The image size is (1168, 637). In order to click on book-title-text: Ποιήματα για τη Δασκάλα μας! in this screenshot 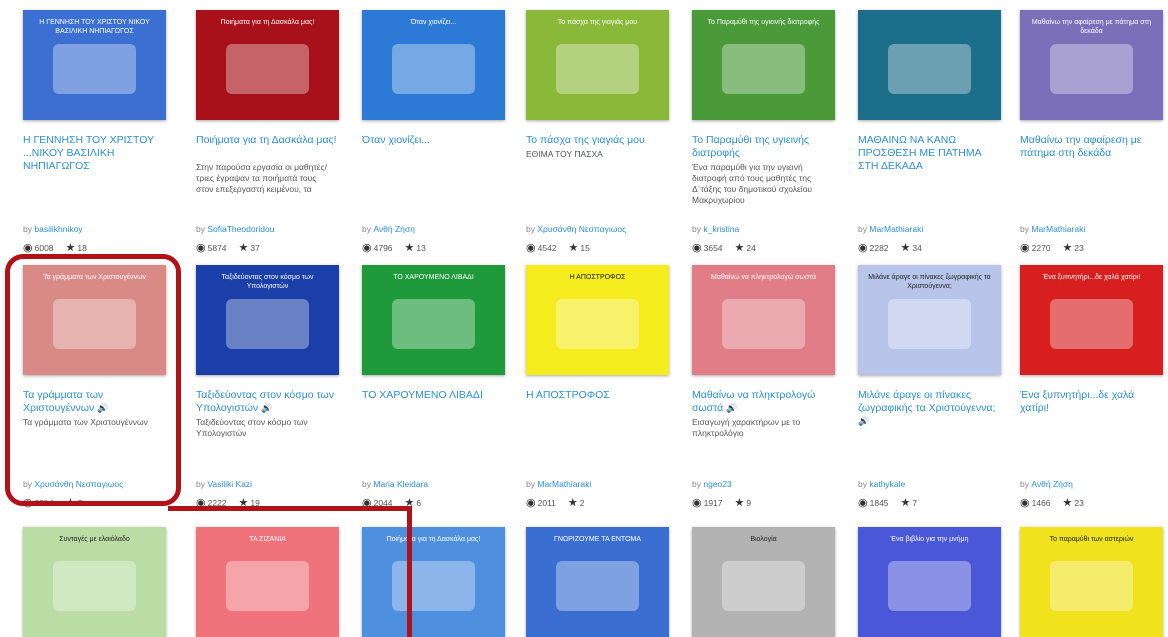, I will do `click(266, 140)`.